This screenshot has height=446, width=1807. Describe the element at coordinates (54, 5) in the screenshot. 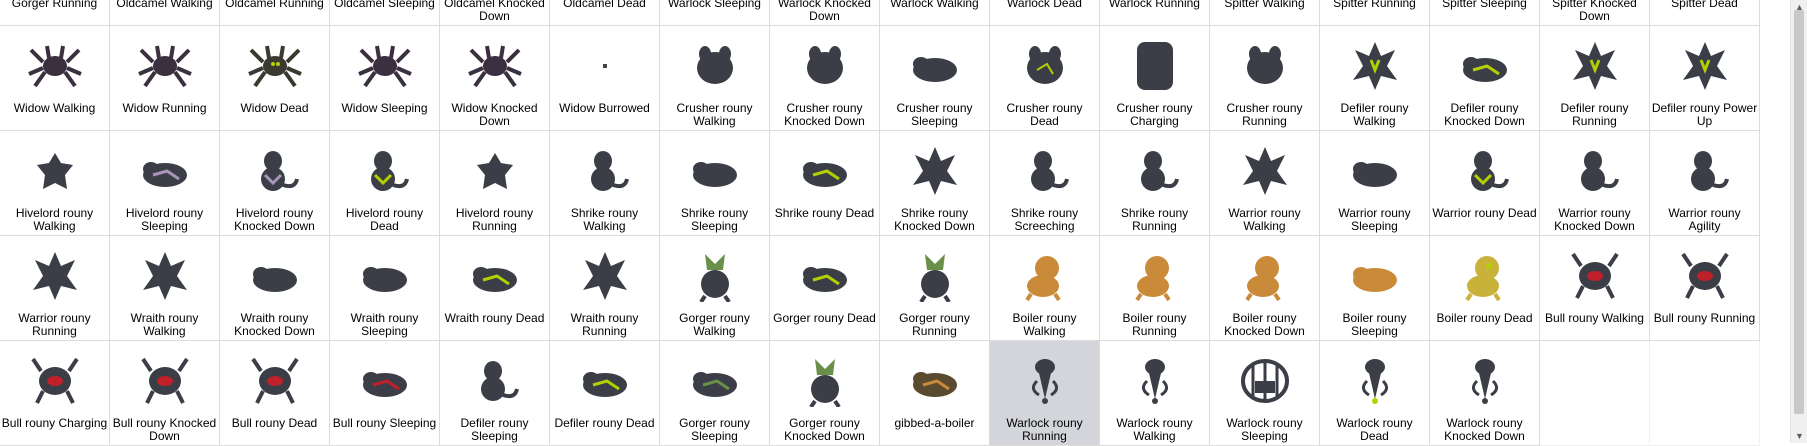

I see `sprite-label: Gorger Running` at that location.